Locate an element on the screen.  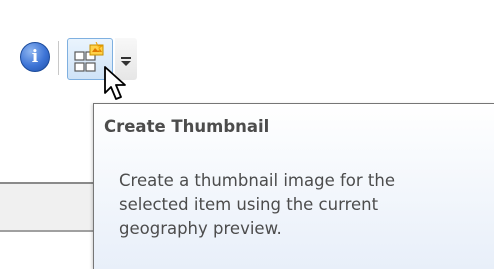
create-thumbnail-icon is located at coordinates (89, 57).